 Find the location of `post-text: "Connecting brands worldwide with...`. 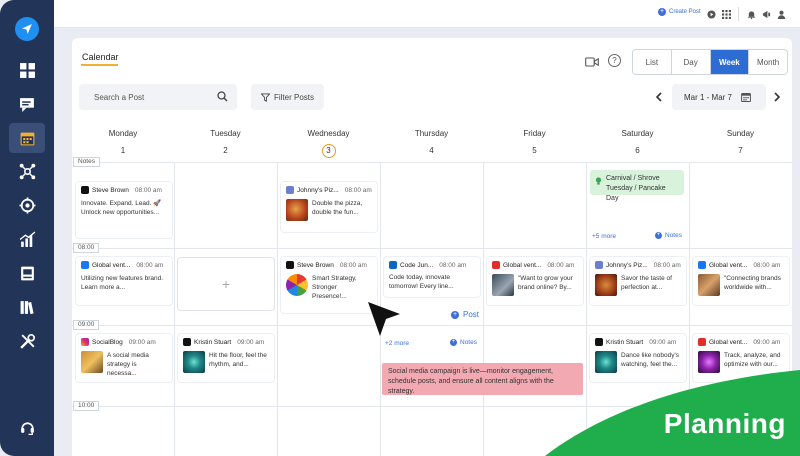

post-text: "Connecting brands worldwide with... is located at coordinates (752, 283).